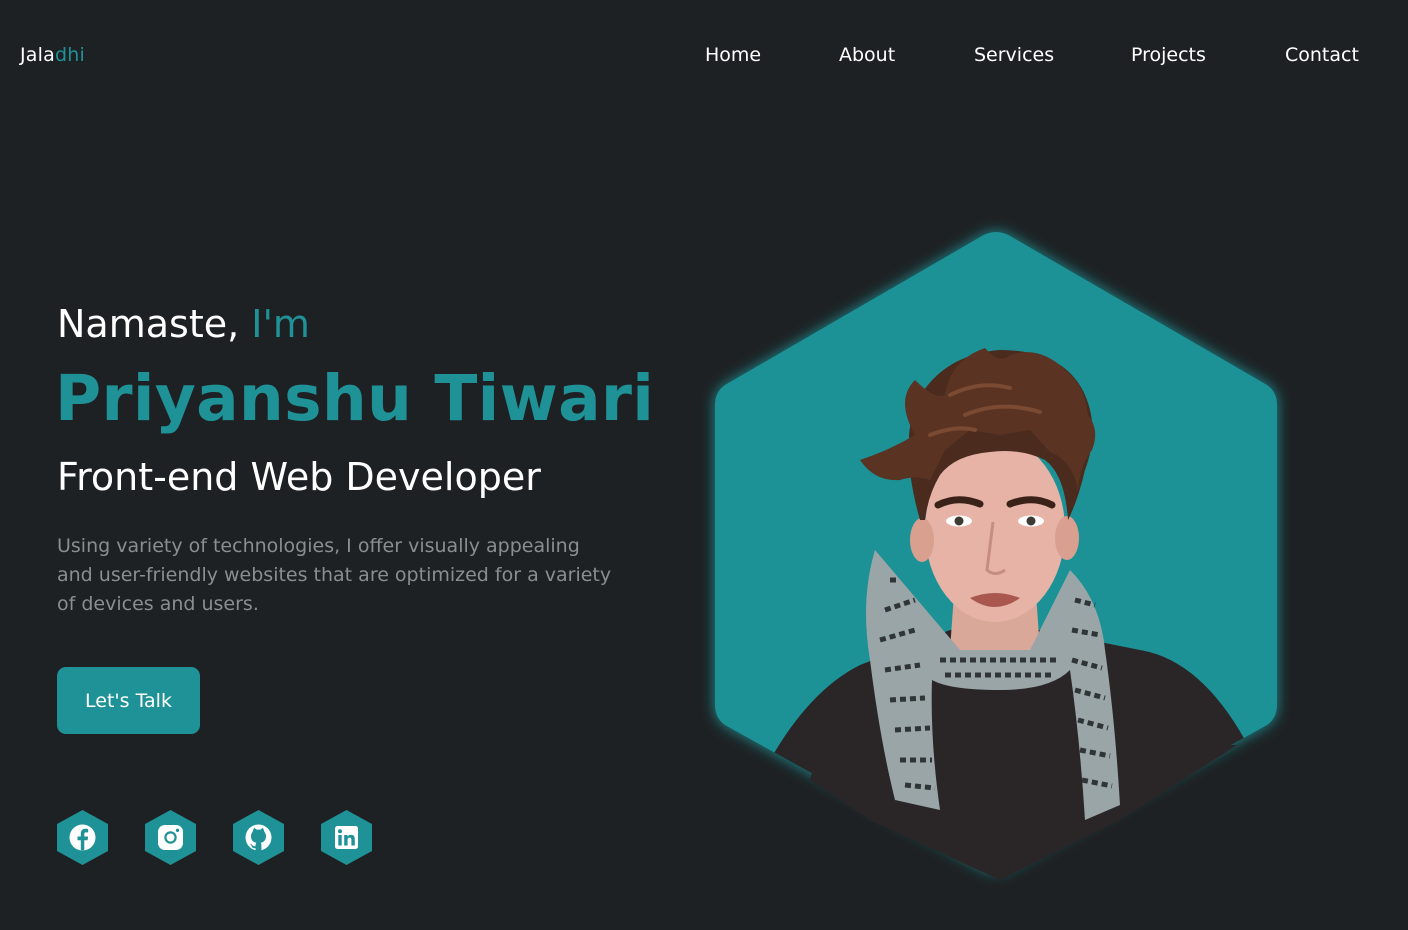 The width and height of the screenshot is (1408, 930). I want to click on social-facebook, so click(82, 837).